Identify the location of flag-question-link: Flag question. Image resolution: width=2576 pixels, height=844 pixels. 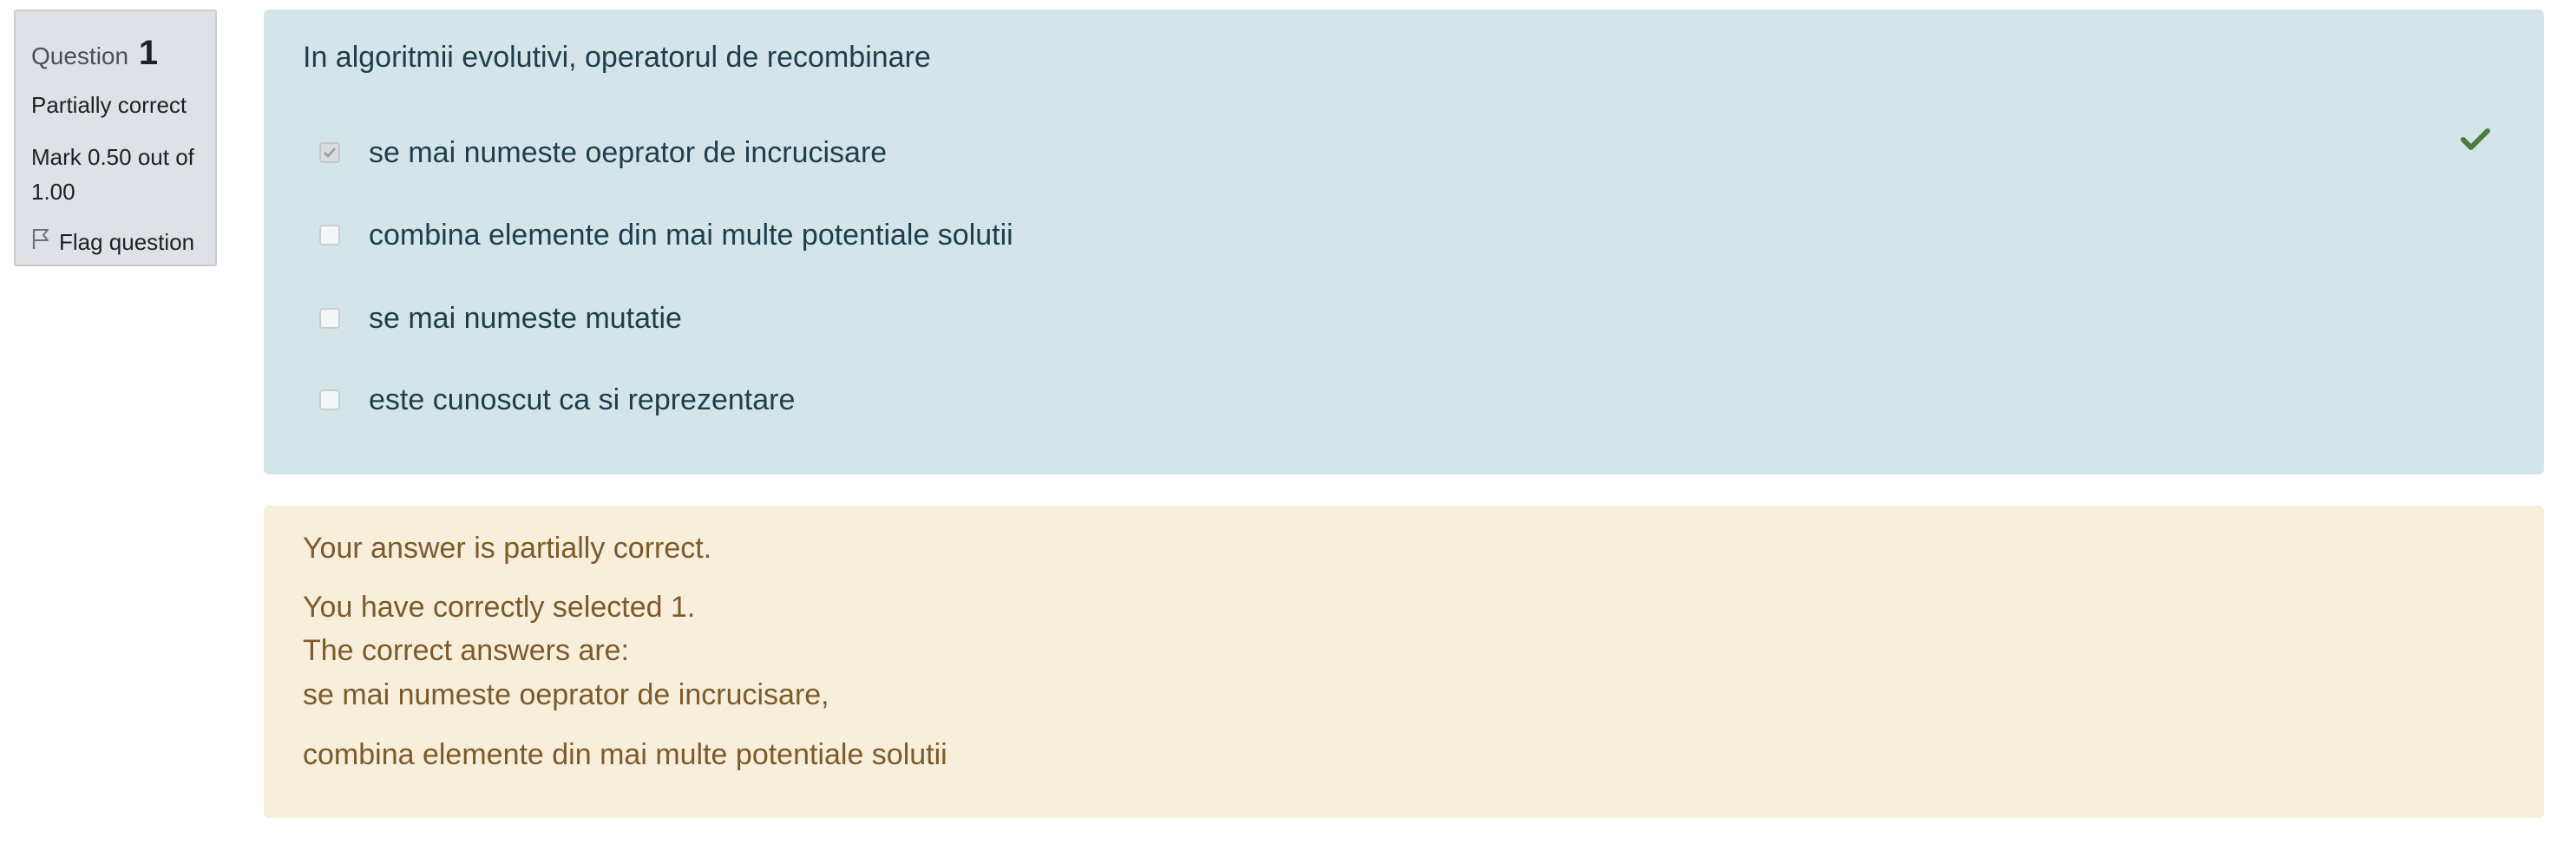
(115, 242).